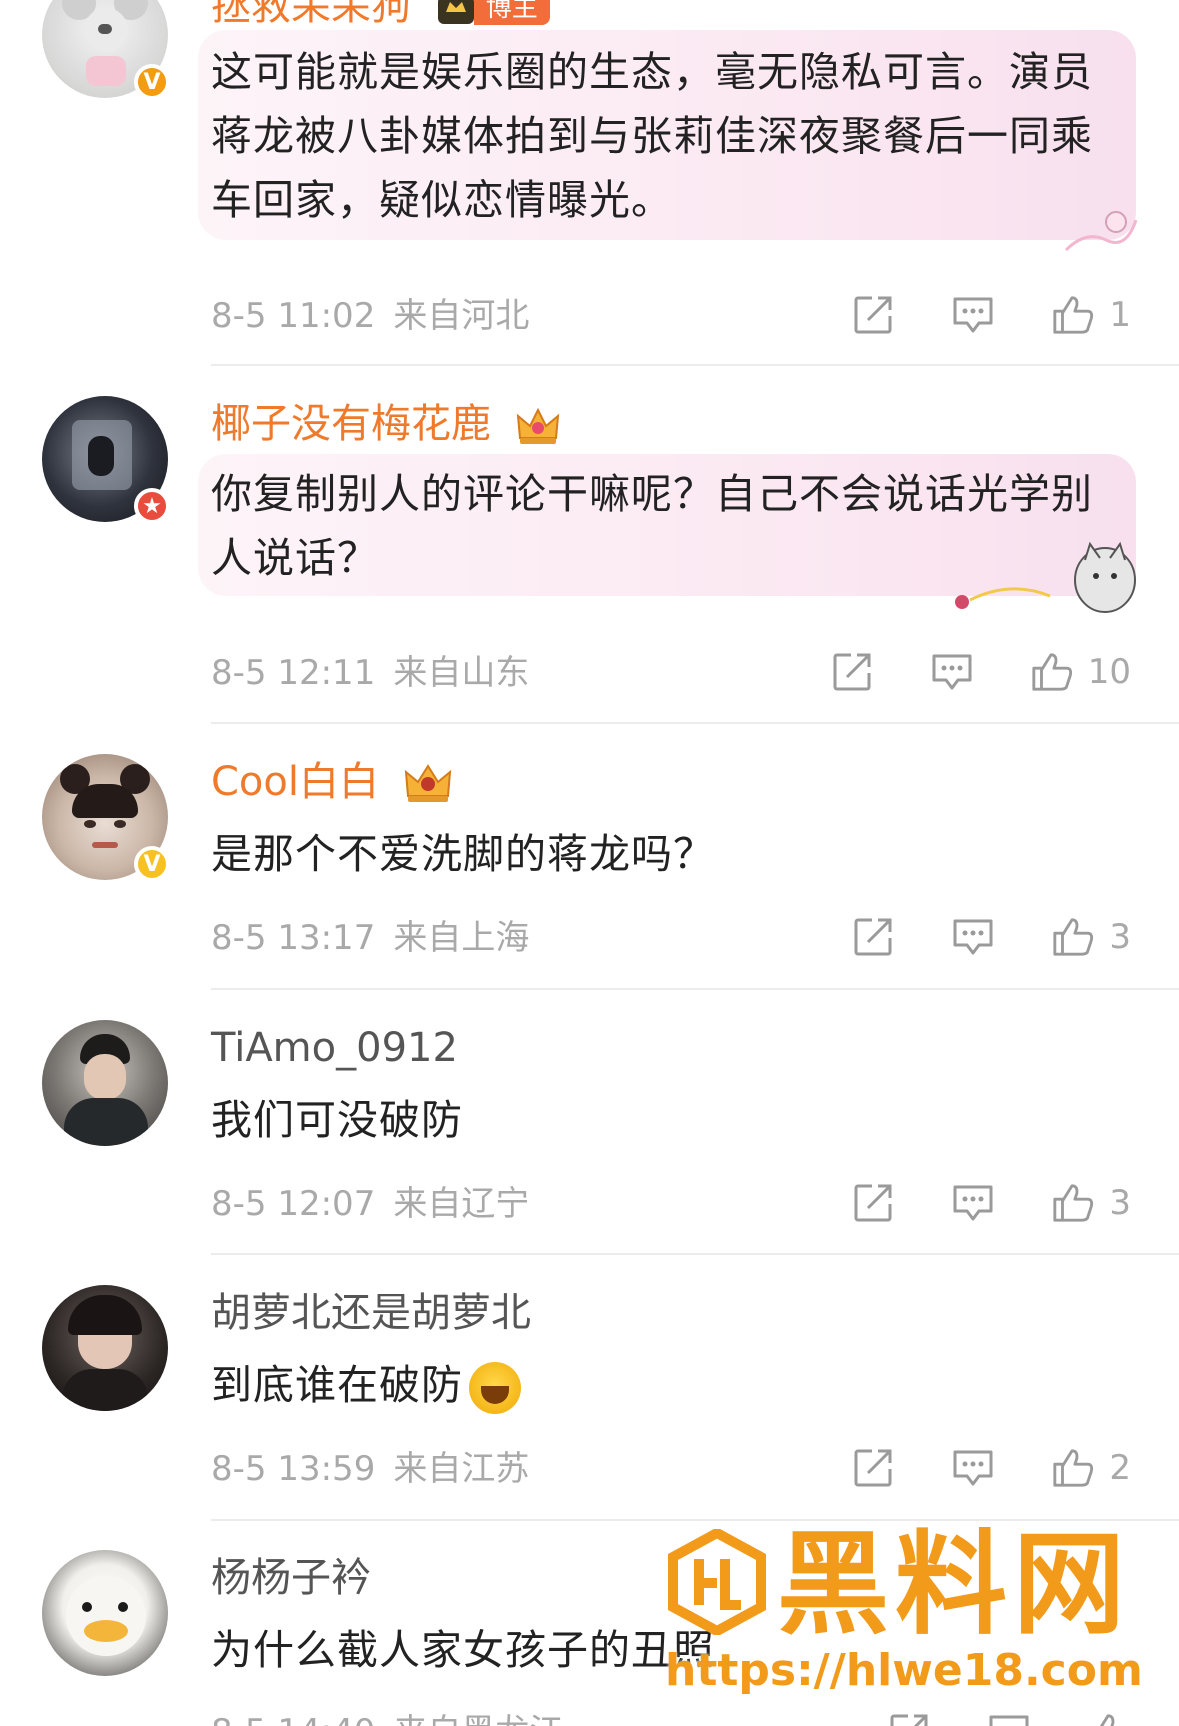 Image resolution: width=1179 pixels, height=1726 pixels. Describe the element at coordinates (293, 938) in the screenshot. I see `comment-date: 8-5 13:17` at that location.